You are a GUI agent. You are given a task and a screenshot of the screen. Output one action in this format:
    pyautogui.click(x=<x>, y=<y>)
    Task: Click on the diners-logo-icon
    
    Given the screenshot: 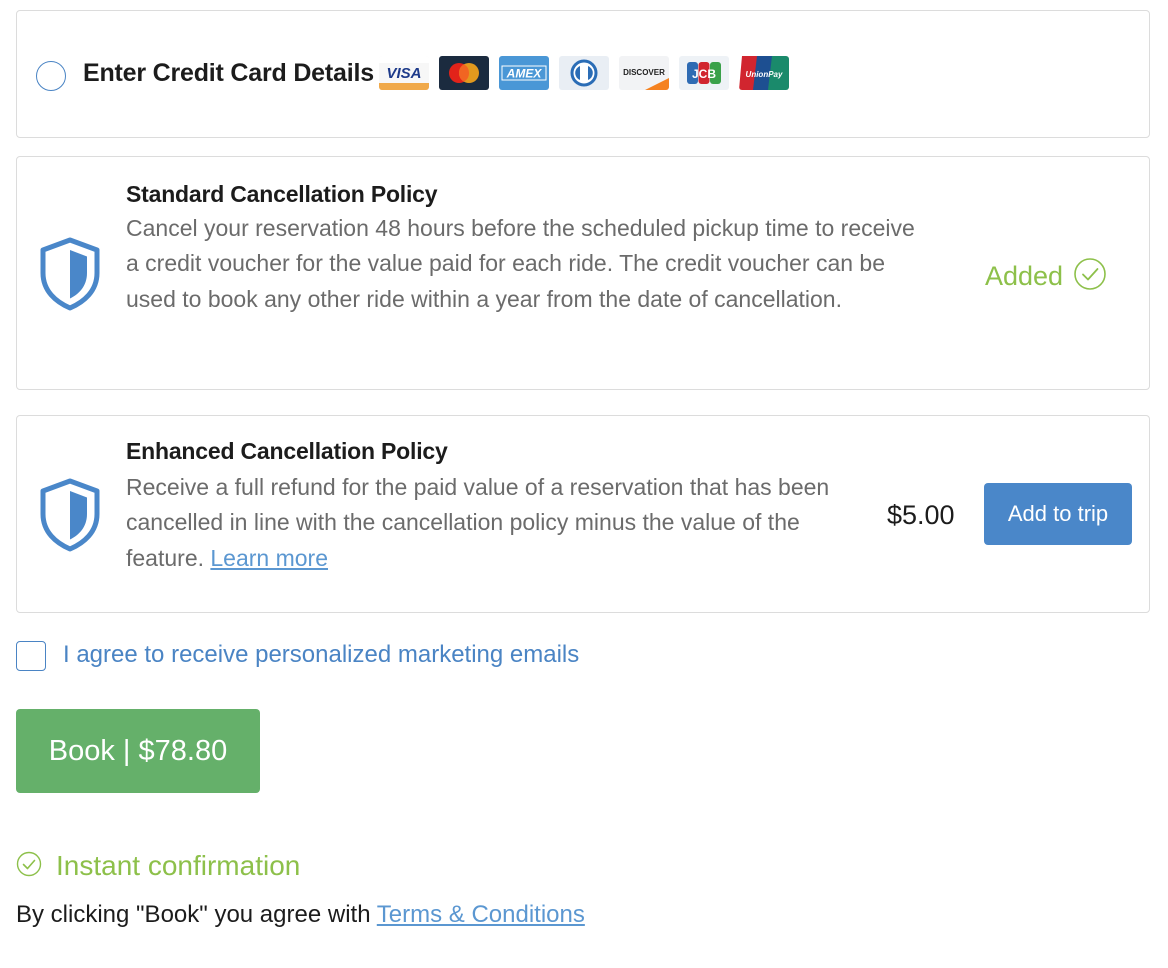 What is the action you would take?
    pyautogui.click(x=584, y=73)
    